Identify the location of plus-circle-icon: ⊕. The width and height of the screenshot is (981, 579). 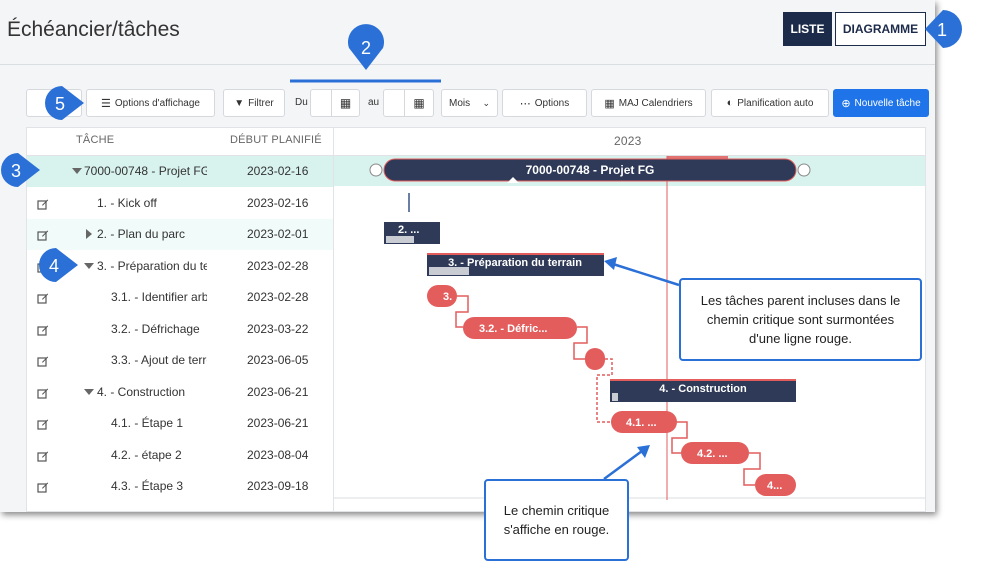
(846, 103).